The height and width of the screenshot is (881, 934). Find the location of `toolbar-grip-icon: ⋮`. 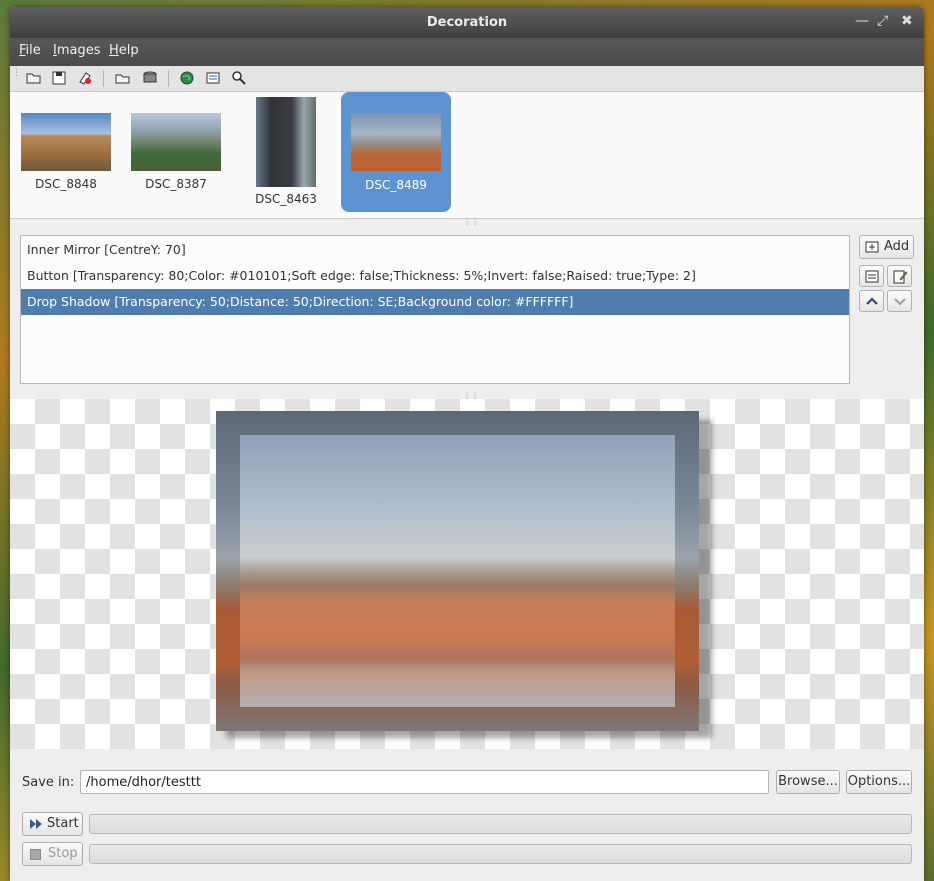

toolbar-grip-icon: ⋮ is located at coordinates (16, 73).